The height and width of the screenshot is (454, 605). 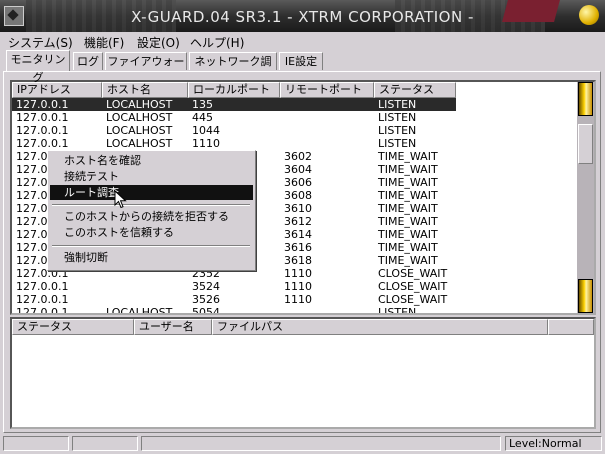 What do you see at coordinates (202, 104) in the screenshot?
I see `table-cell: 135` at bounding box center [202, 104].